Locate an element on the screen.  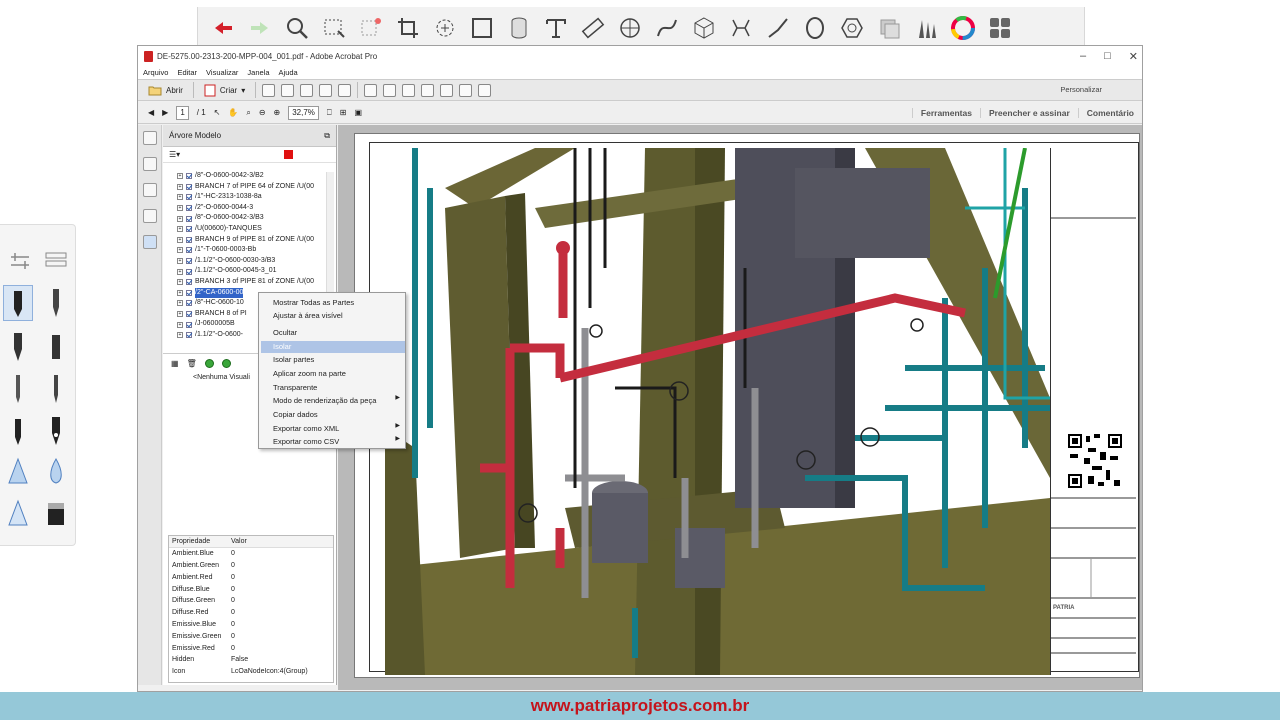
eraser-icon is located at coordinates (889, 28).